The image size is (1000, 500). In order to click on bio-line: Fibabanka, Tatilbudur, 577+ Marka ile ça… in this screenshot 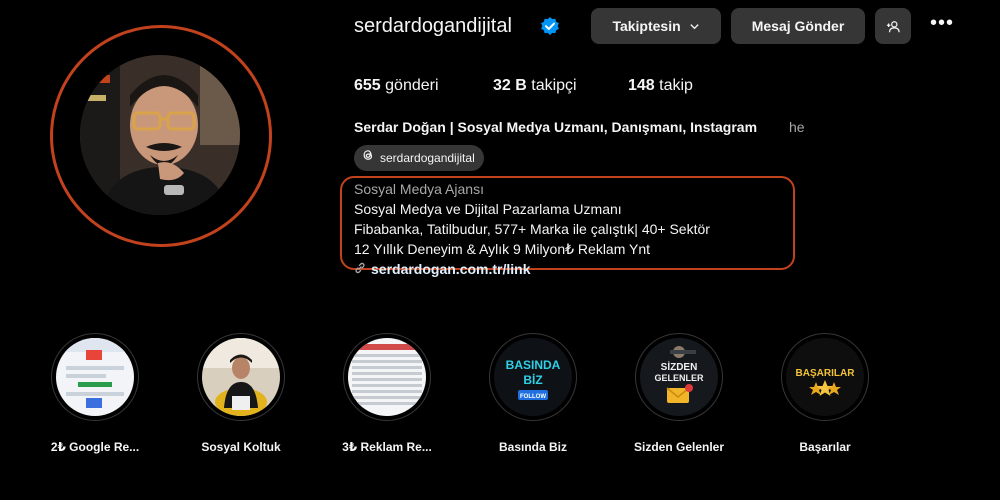, I will do `click(532, 229)`.